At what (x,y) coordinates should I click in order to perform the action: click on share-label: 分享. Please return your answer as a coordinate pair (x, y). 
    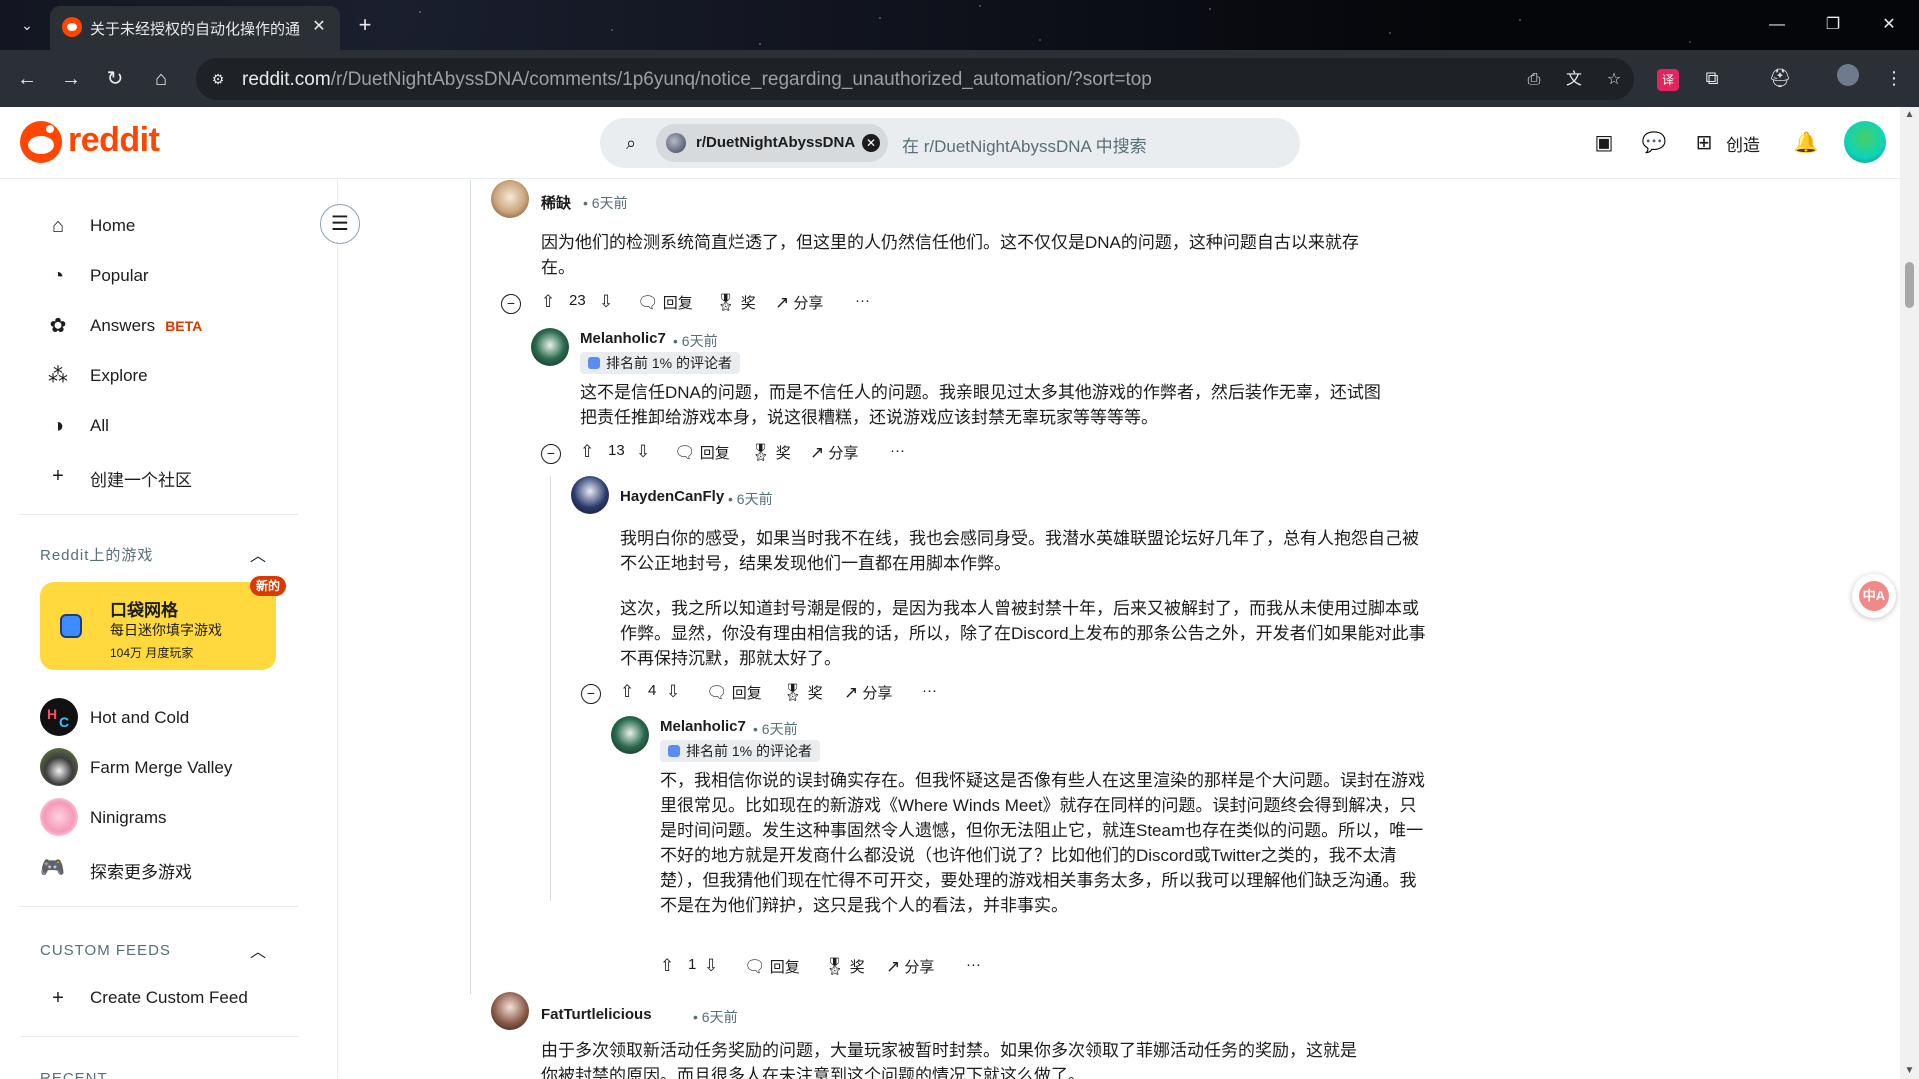
    Looking at the image, I should click on (877, 693).